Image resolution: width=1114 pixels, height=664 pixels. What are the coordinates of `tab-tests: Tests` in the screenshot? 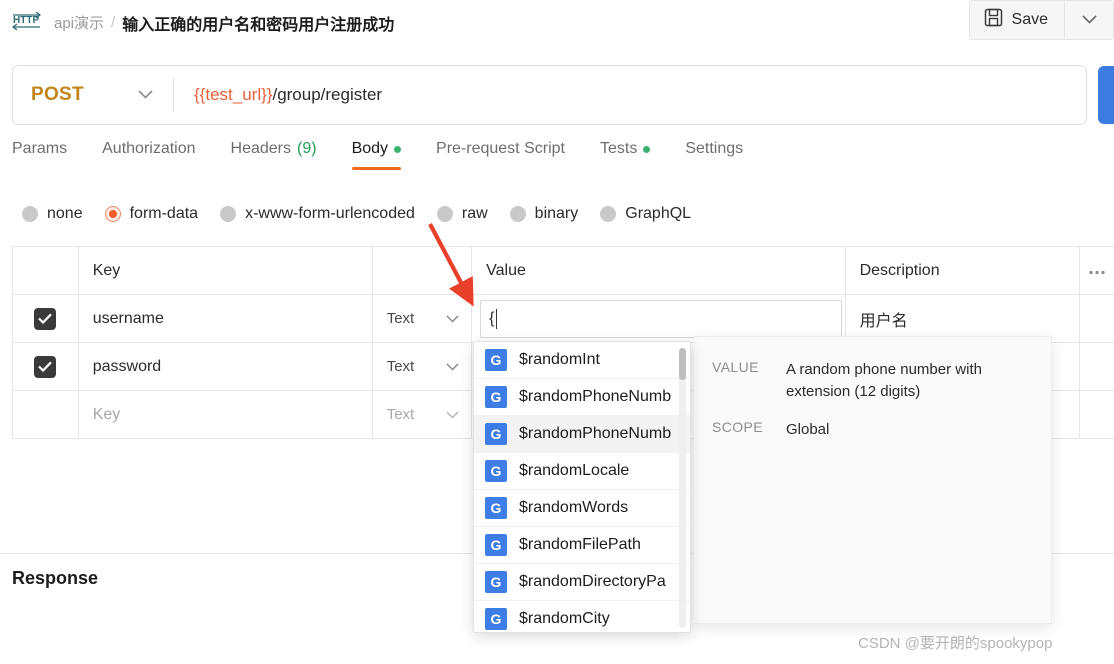 It's located at (636, 155).